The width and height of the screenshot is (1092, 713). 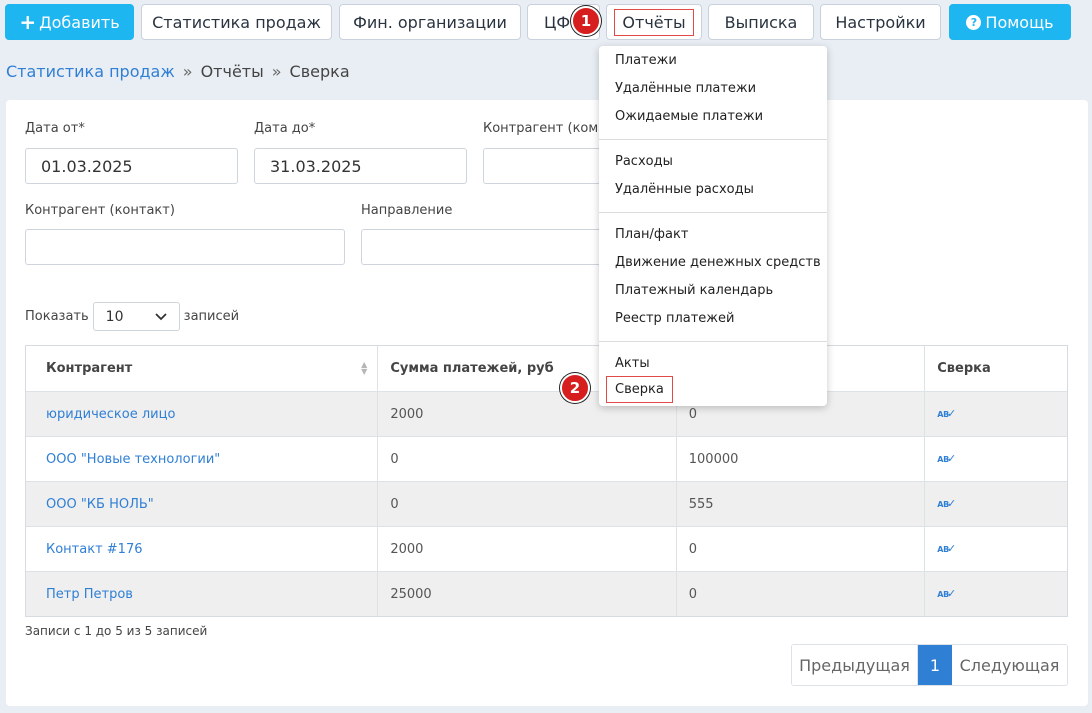 I want to click on page-size-select: 10, so click(x=136, y=316).